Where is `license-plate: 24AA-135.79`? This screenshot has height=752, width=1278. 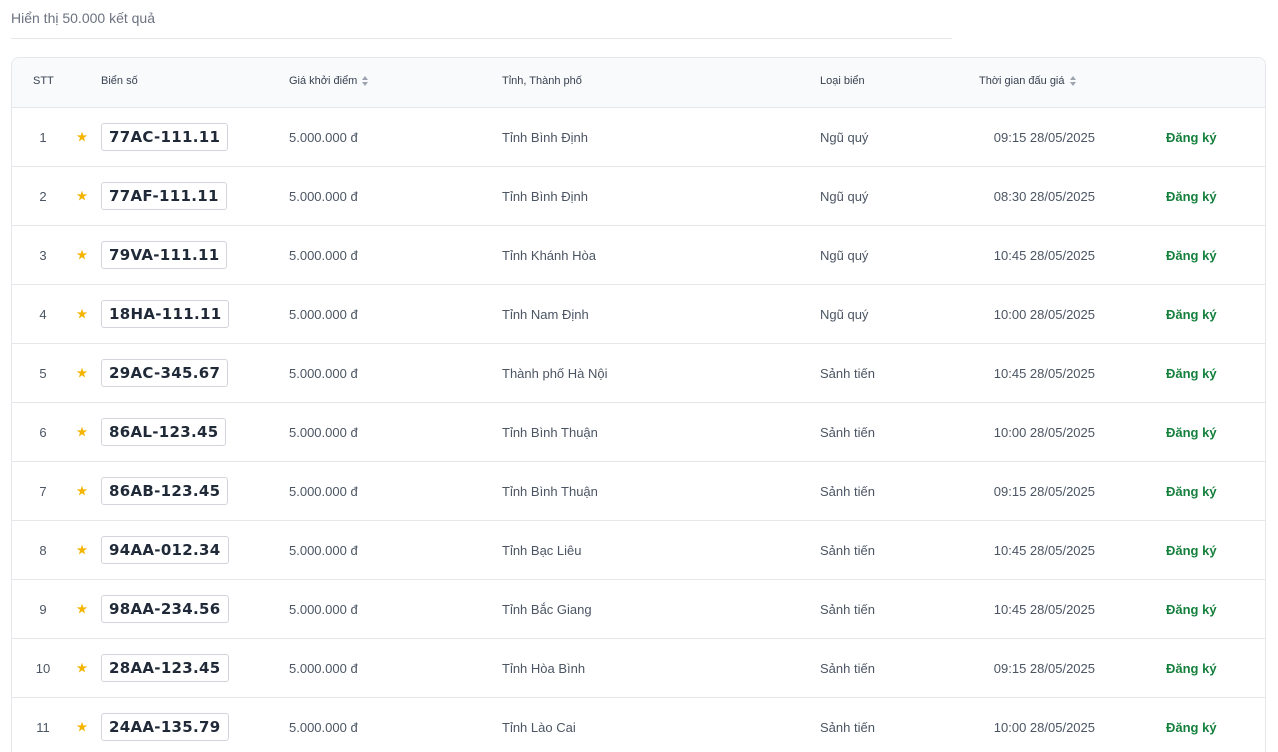 license-plate: 24AA-135.79 is located at coordinates (165, 727).